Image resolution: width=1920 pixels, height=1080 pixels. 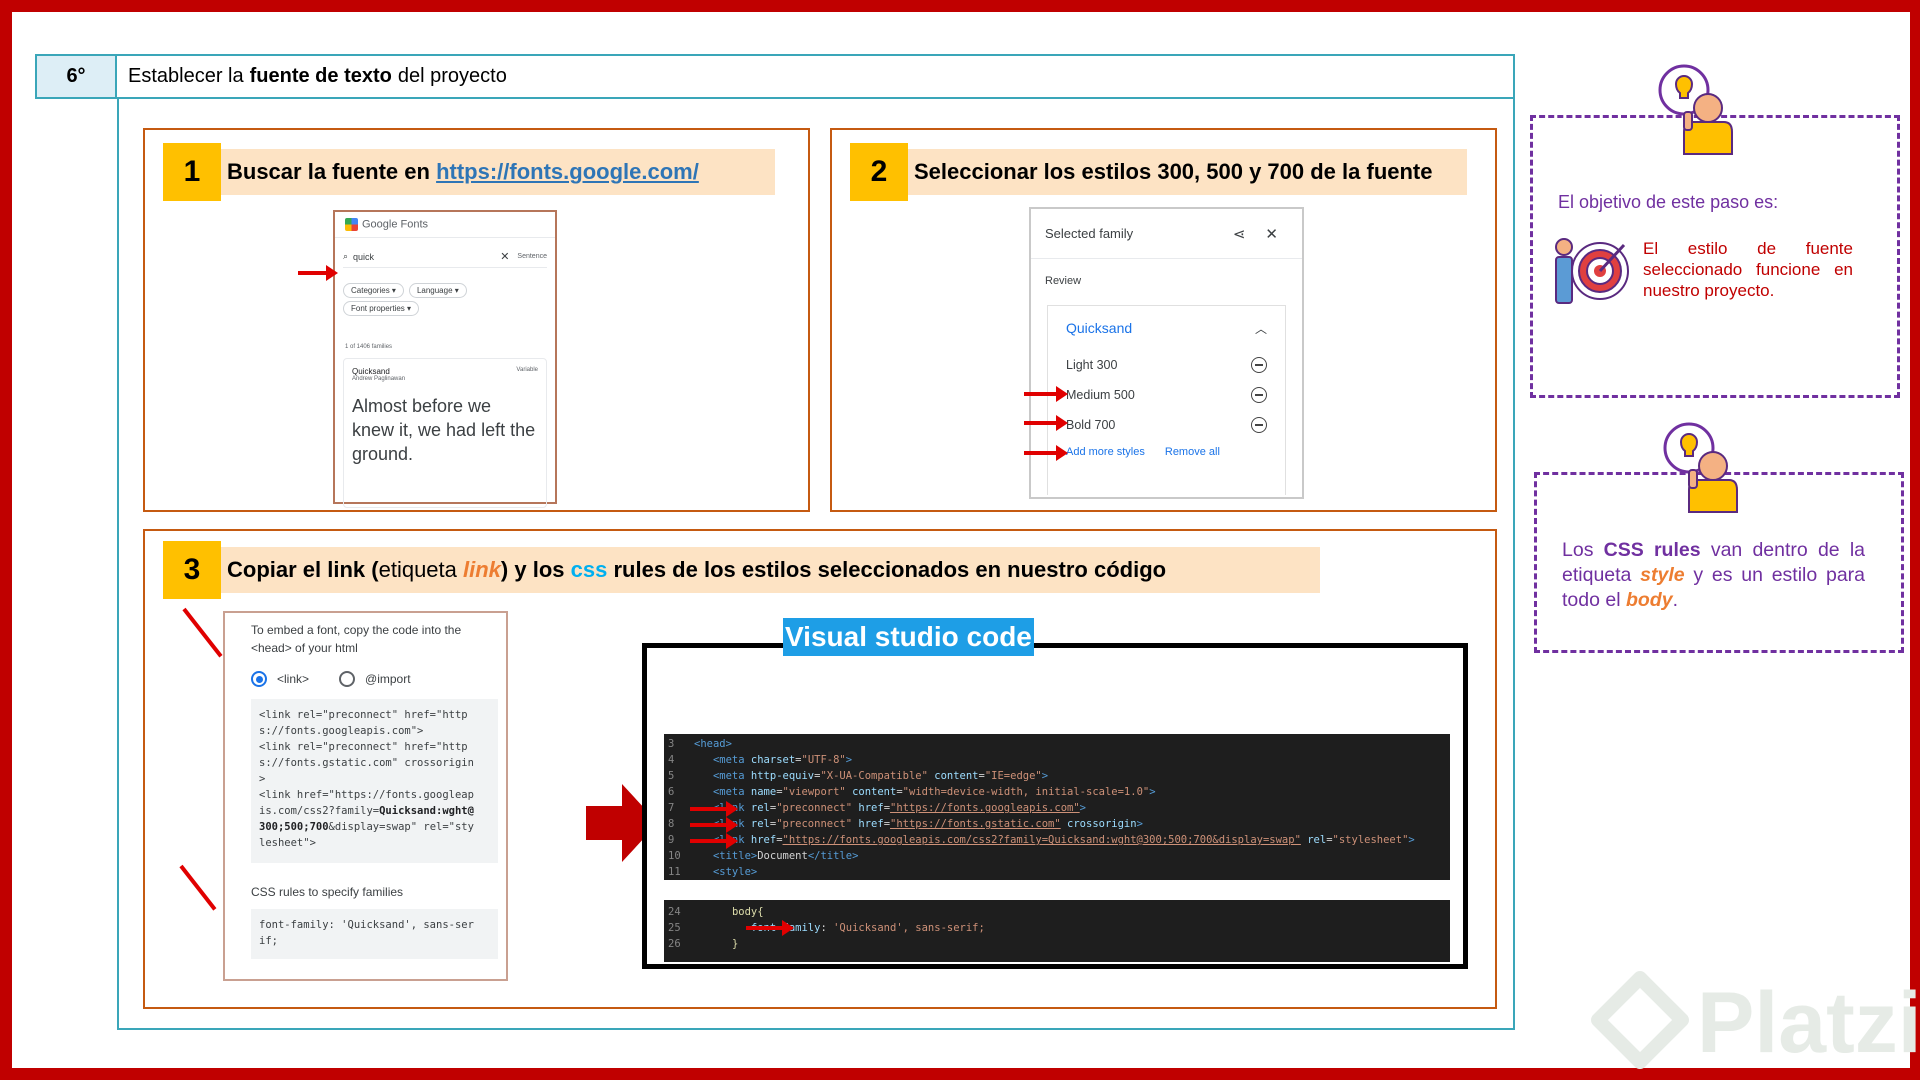 I want to click on gf-family-count: 1 of 1406 families, so click(x=369, y=347).